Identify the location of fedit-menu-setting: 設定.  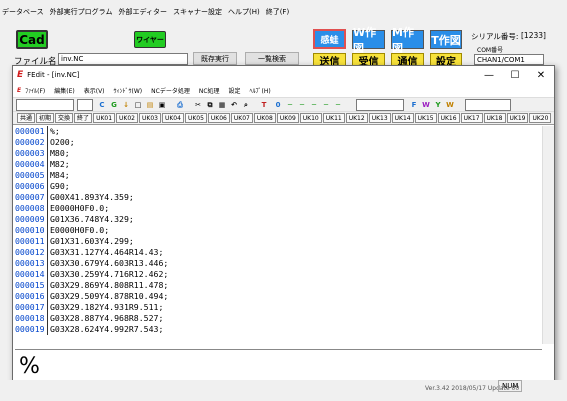
(235, 90).